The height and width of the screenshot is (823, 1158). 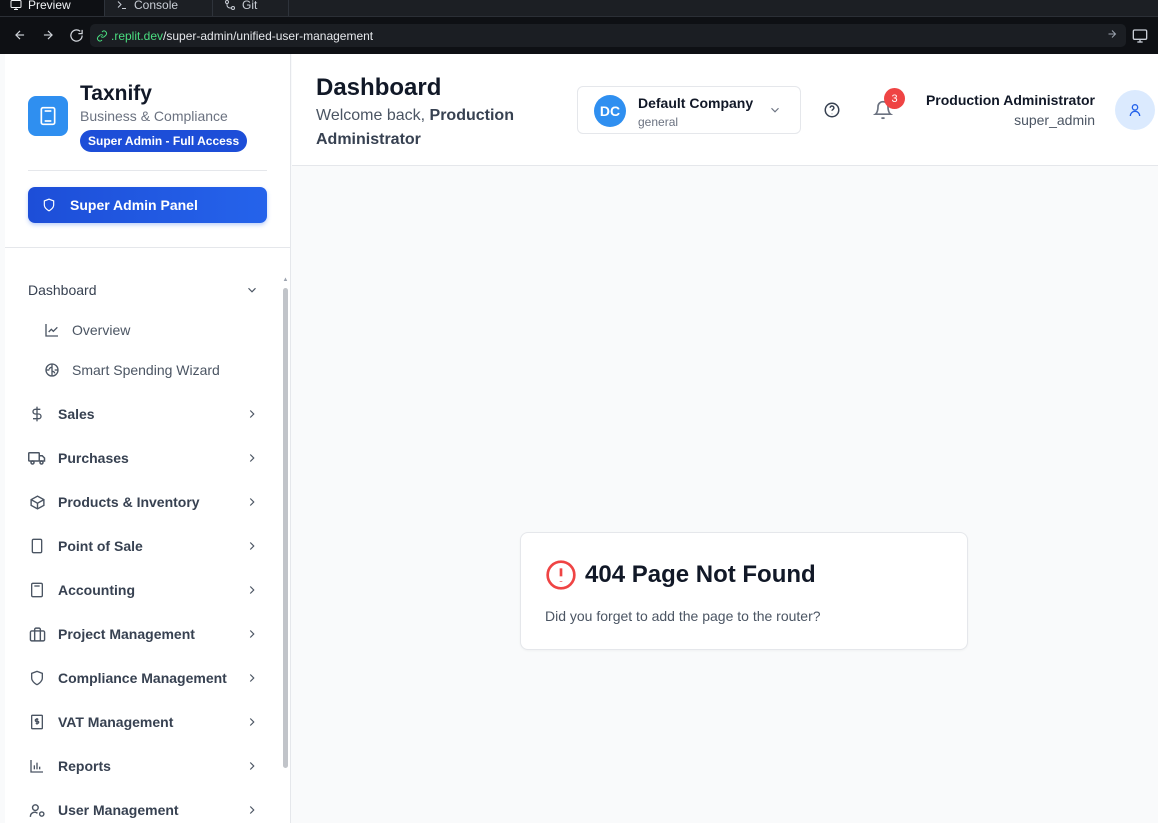 What do you see at coordinates (251, 8) in the screenshot?
I see `tab-git: Git` at bounding box center [251, 8].